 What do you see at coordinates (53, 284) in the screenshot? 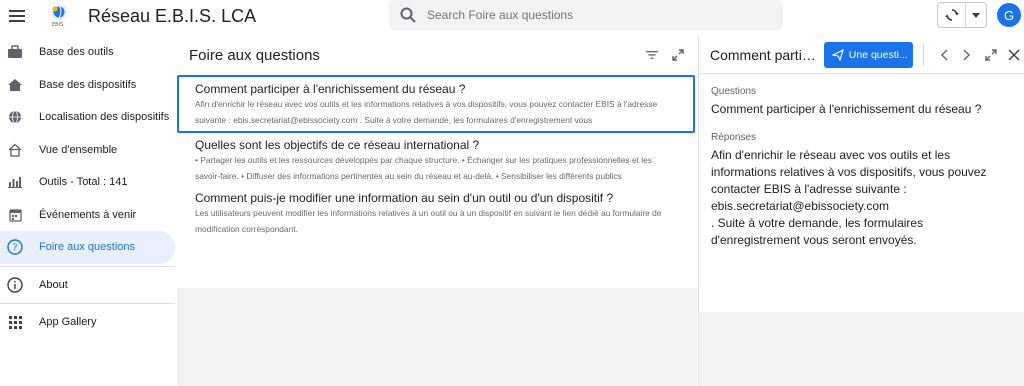
I see `sidebar-item-label: About` at bounding box center [53, 284].